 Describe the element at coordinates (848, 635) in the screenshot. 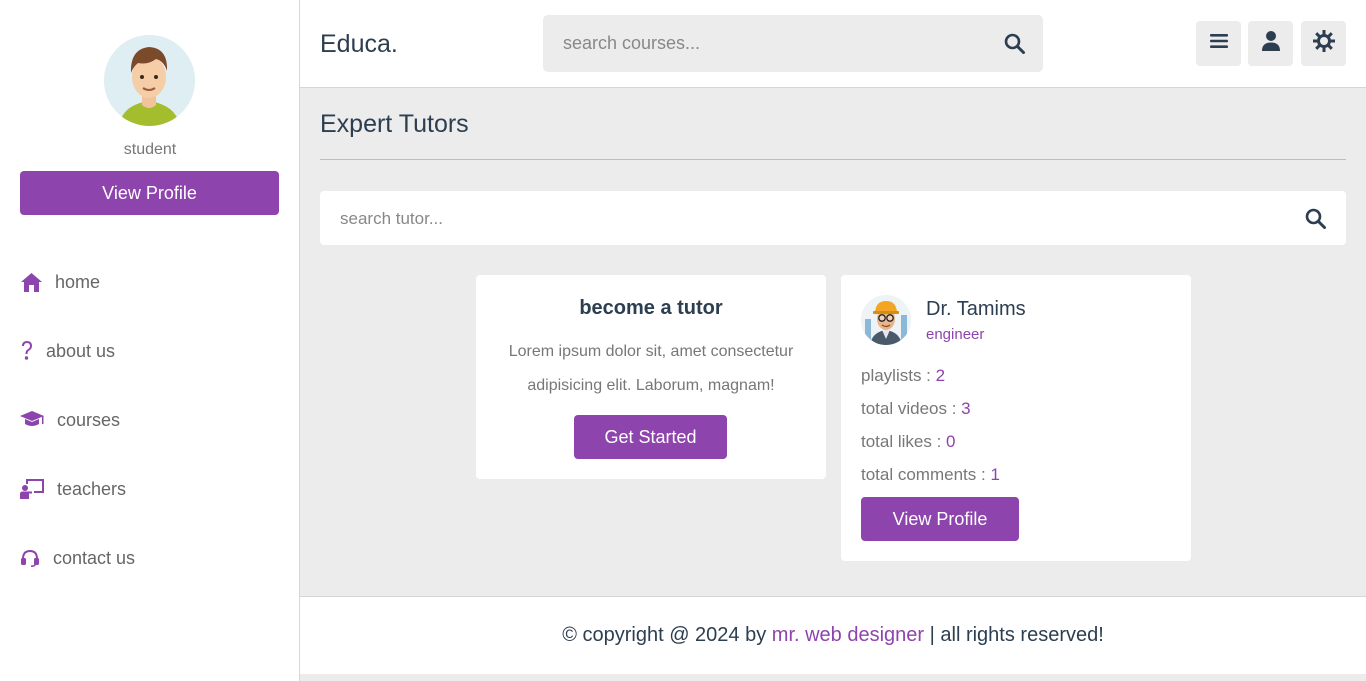

I see `author-link: mr. web designer` at that location.